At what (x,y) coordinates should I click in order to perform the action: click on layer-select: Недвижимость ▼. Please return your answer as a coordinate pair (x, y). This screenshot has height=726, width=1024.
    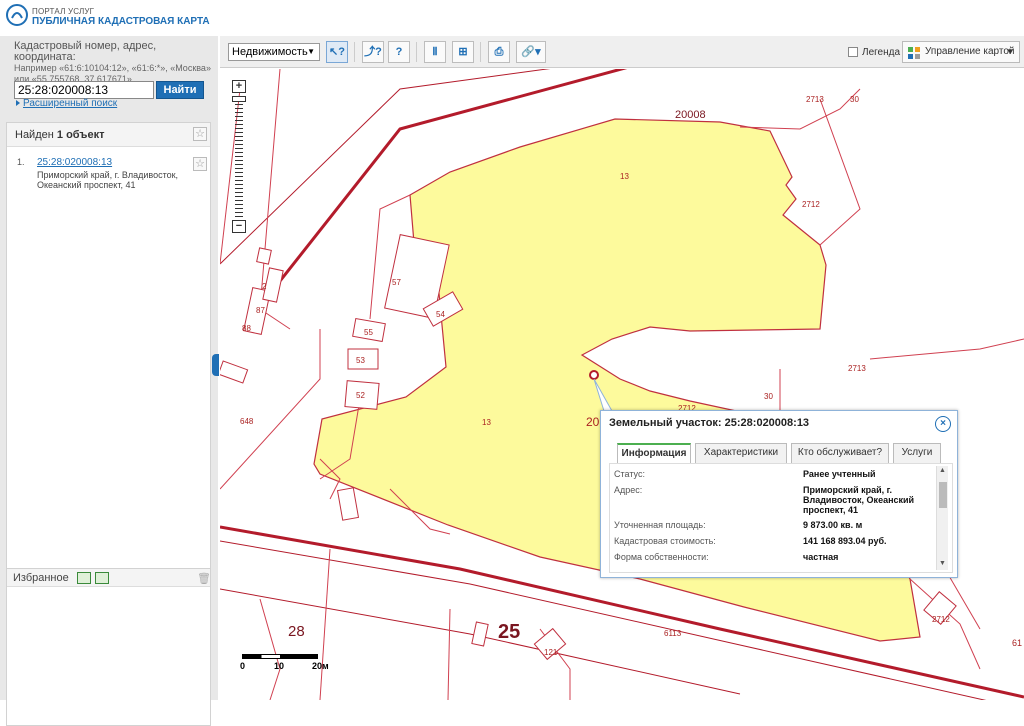
    Looking at the image, I should click on (274, 52).